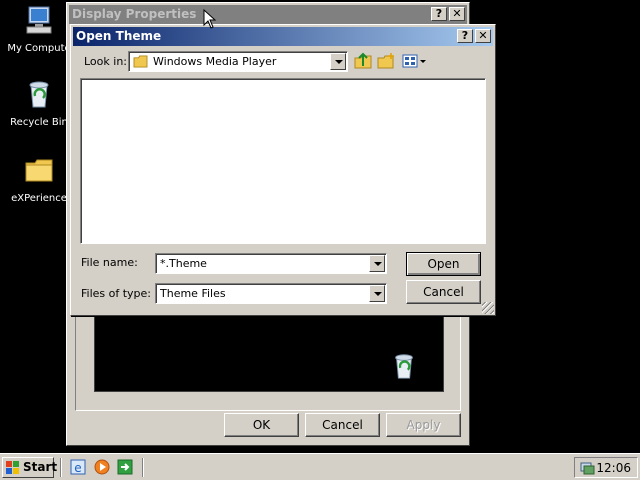 This screenshot has width=640, height=480. I want to click on file-name-input: *.Theme, so click(271, 263).